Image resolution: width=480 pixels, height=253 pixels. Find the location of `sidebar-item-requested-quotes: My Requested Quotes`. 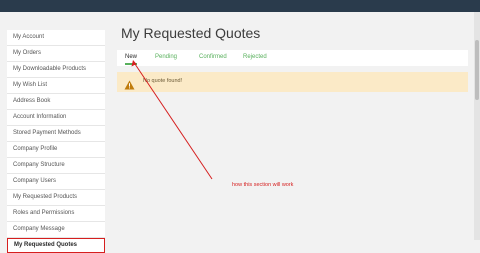

sidebar-item-requested-quotes: My Requested Quotes is located at coordinates (56, 245).